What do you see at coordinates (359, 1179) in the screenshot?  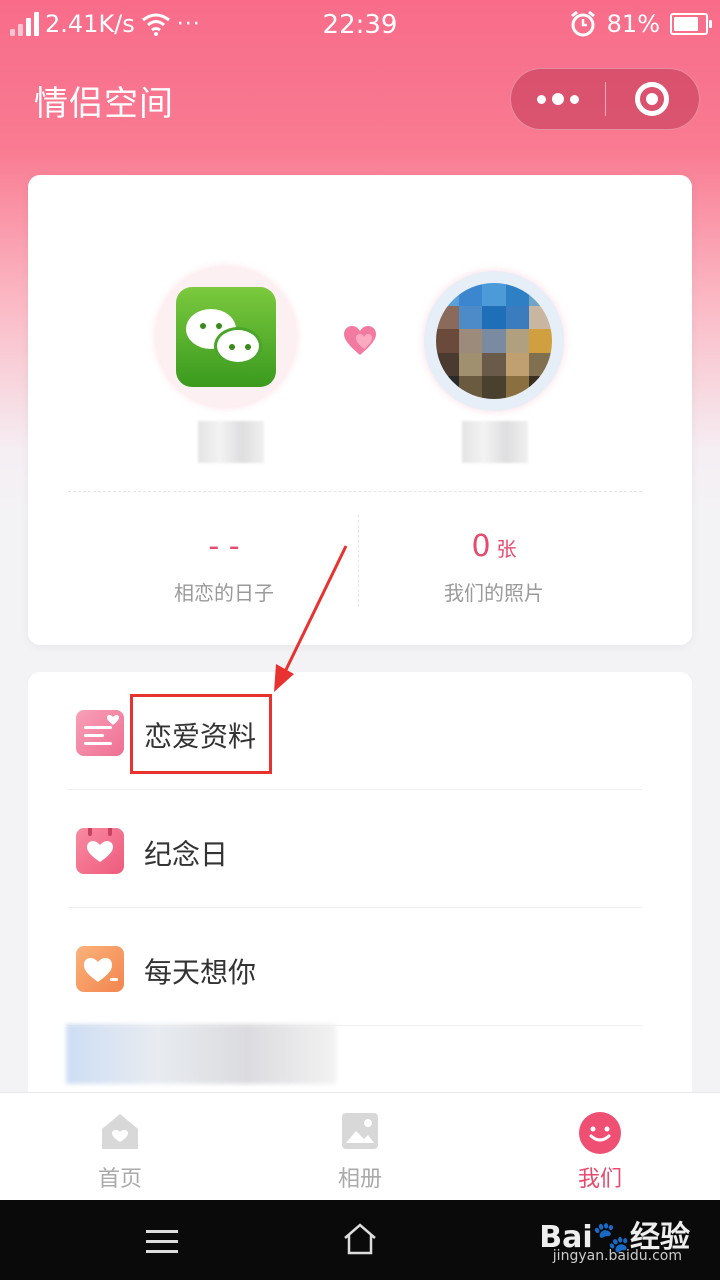 I see `tab-label: 相册` at bounding box center [359, 1179].